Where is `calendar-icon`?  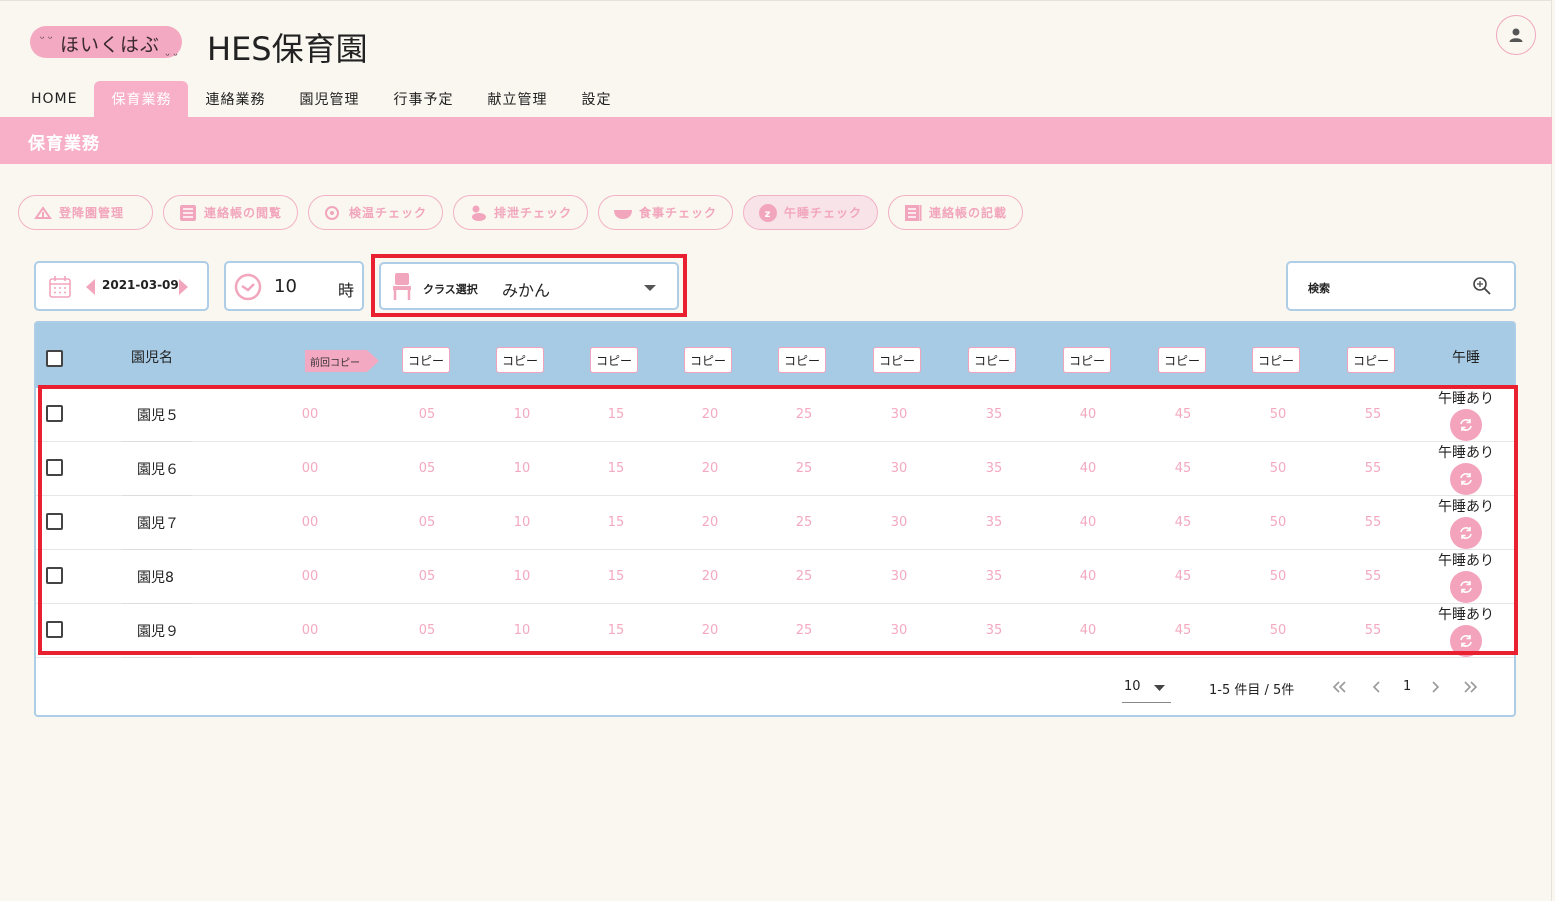 calendar-icon is located at coordinates (60, 287).